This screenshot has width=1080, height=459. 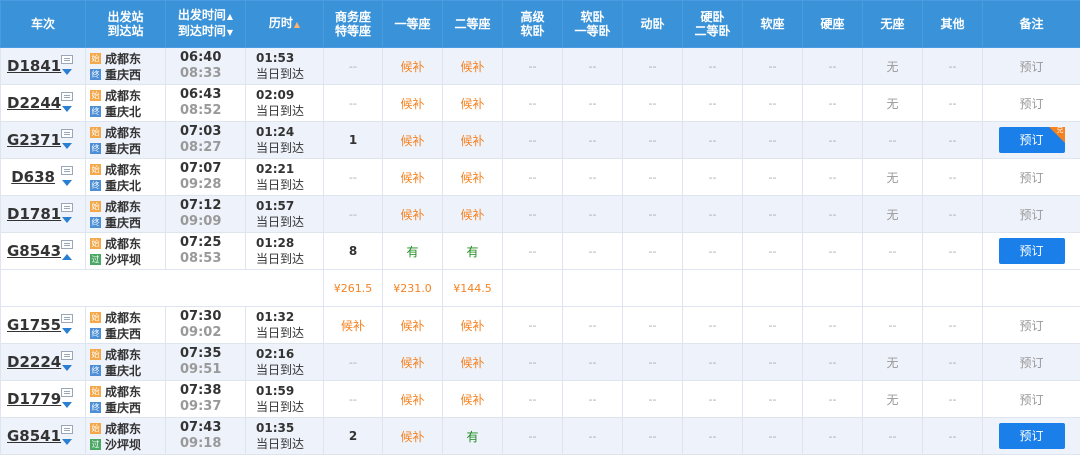 I want to click on train-cell: D1841, so click(x=43, y=66).